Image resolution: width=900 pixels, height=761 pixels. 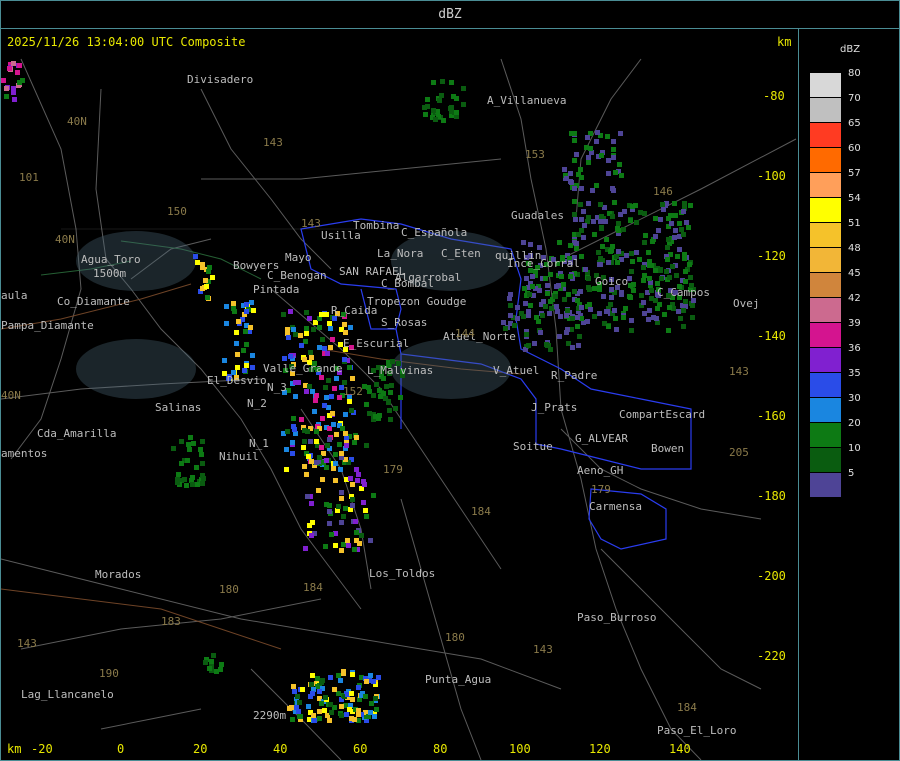 I want to click on legend-value: 51, so click(x=854, y=223).